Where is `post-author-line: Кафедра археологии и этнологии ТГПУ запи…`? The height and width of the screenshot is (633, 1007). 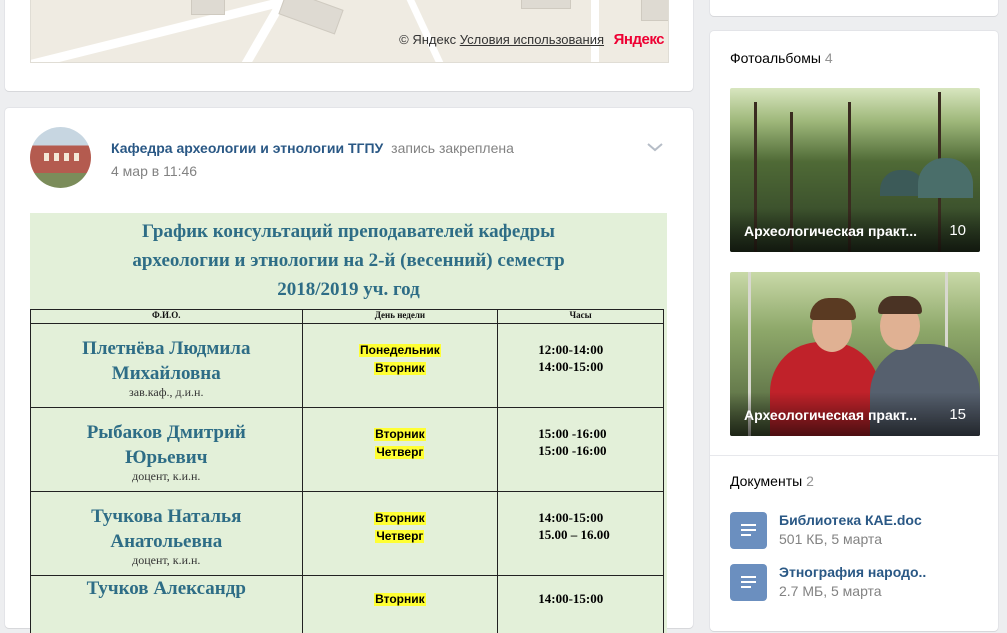
post-author-line: Кафедра археологии и этнологии ТГПУ запи… is located at coordinates (312, 148).